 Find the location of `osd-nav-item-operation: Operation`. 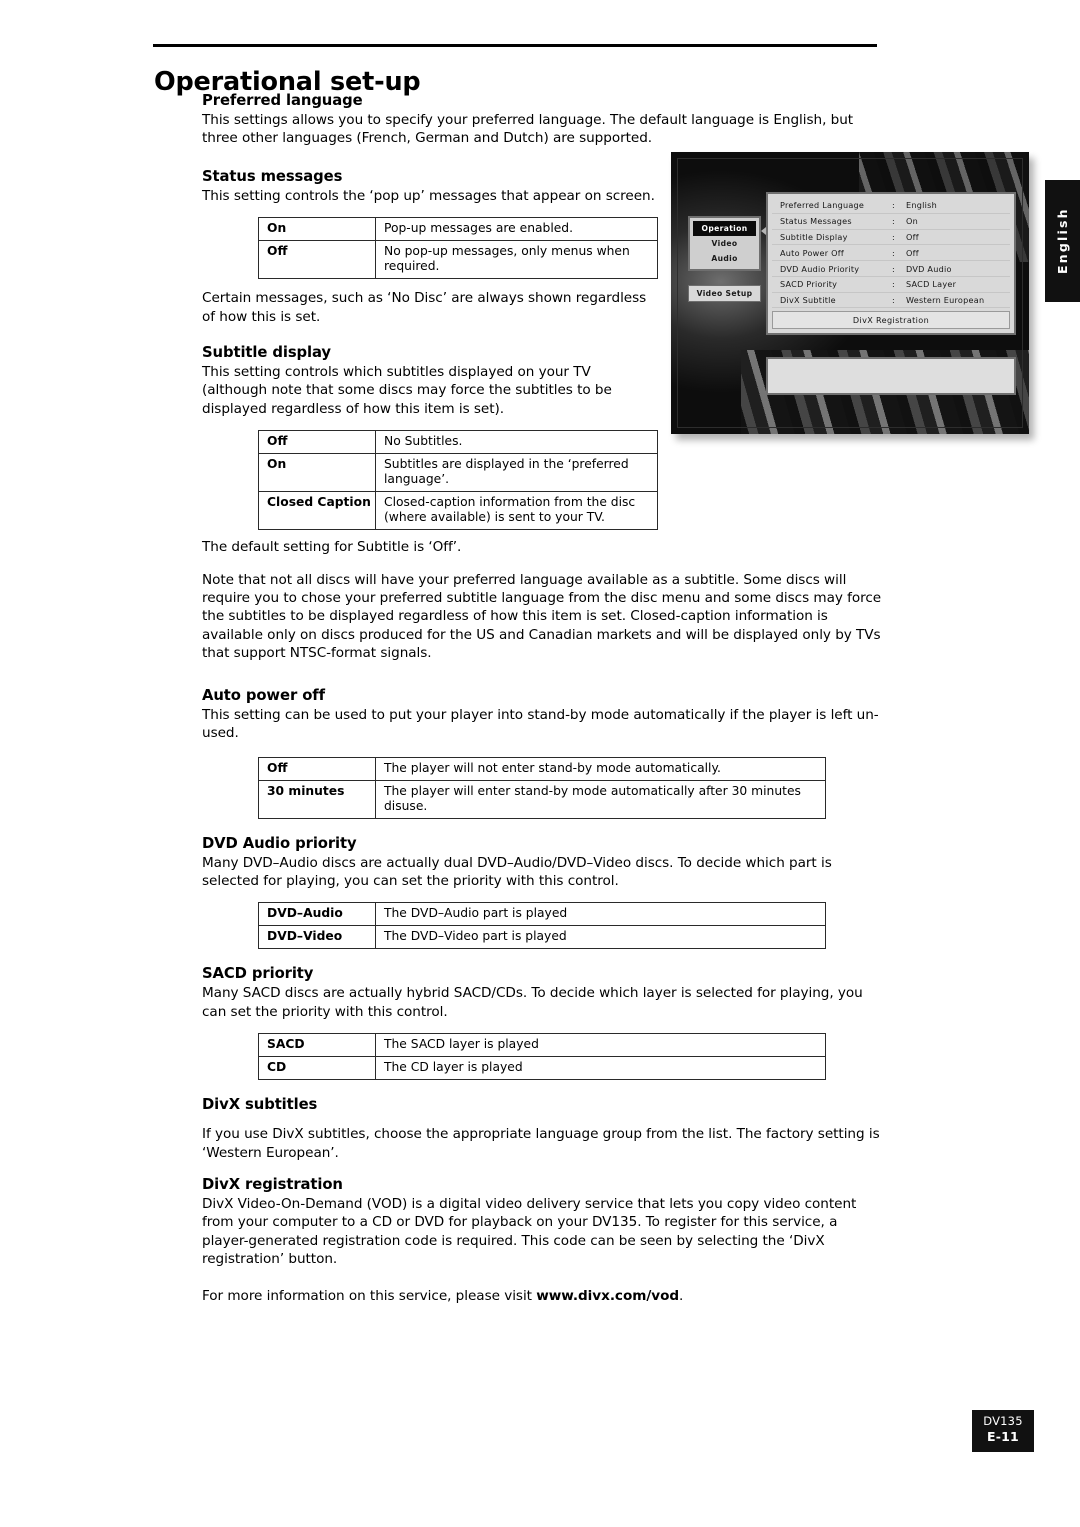

osd-nav-item-operation: Operation is located at coordinates (724, 228).